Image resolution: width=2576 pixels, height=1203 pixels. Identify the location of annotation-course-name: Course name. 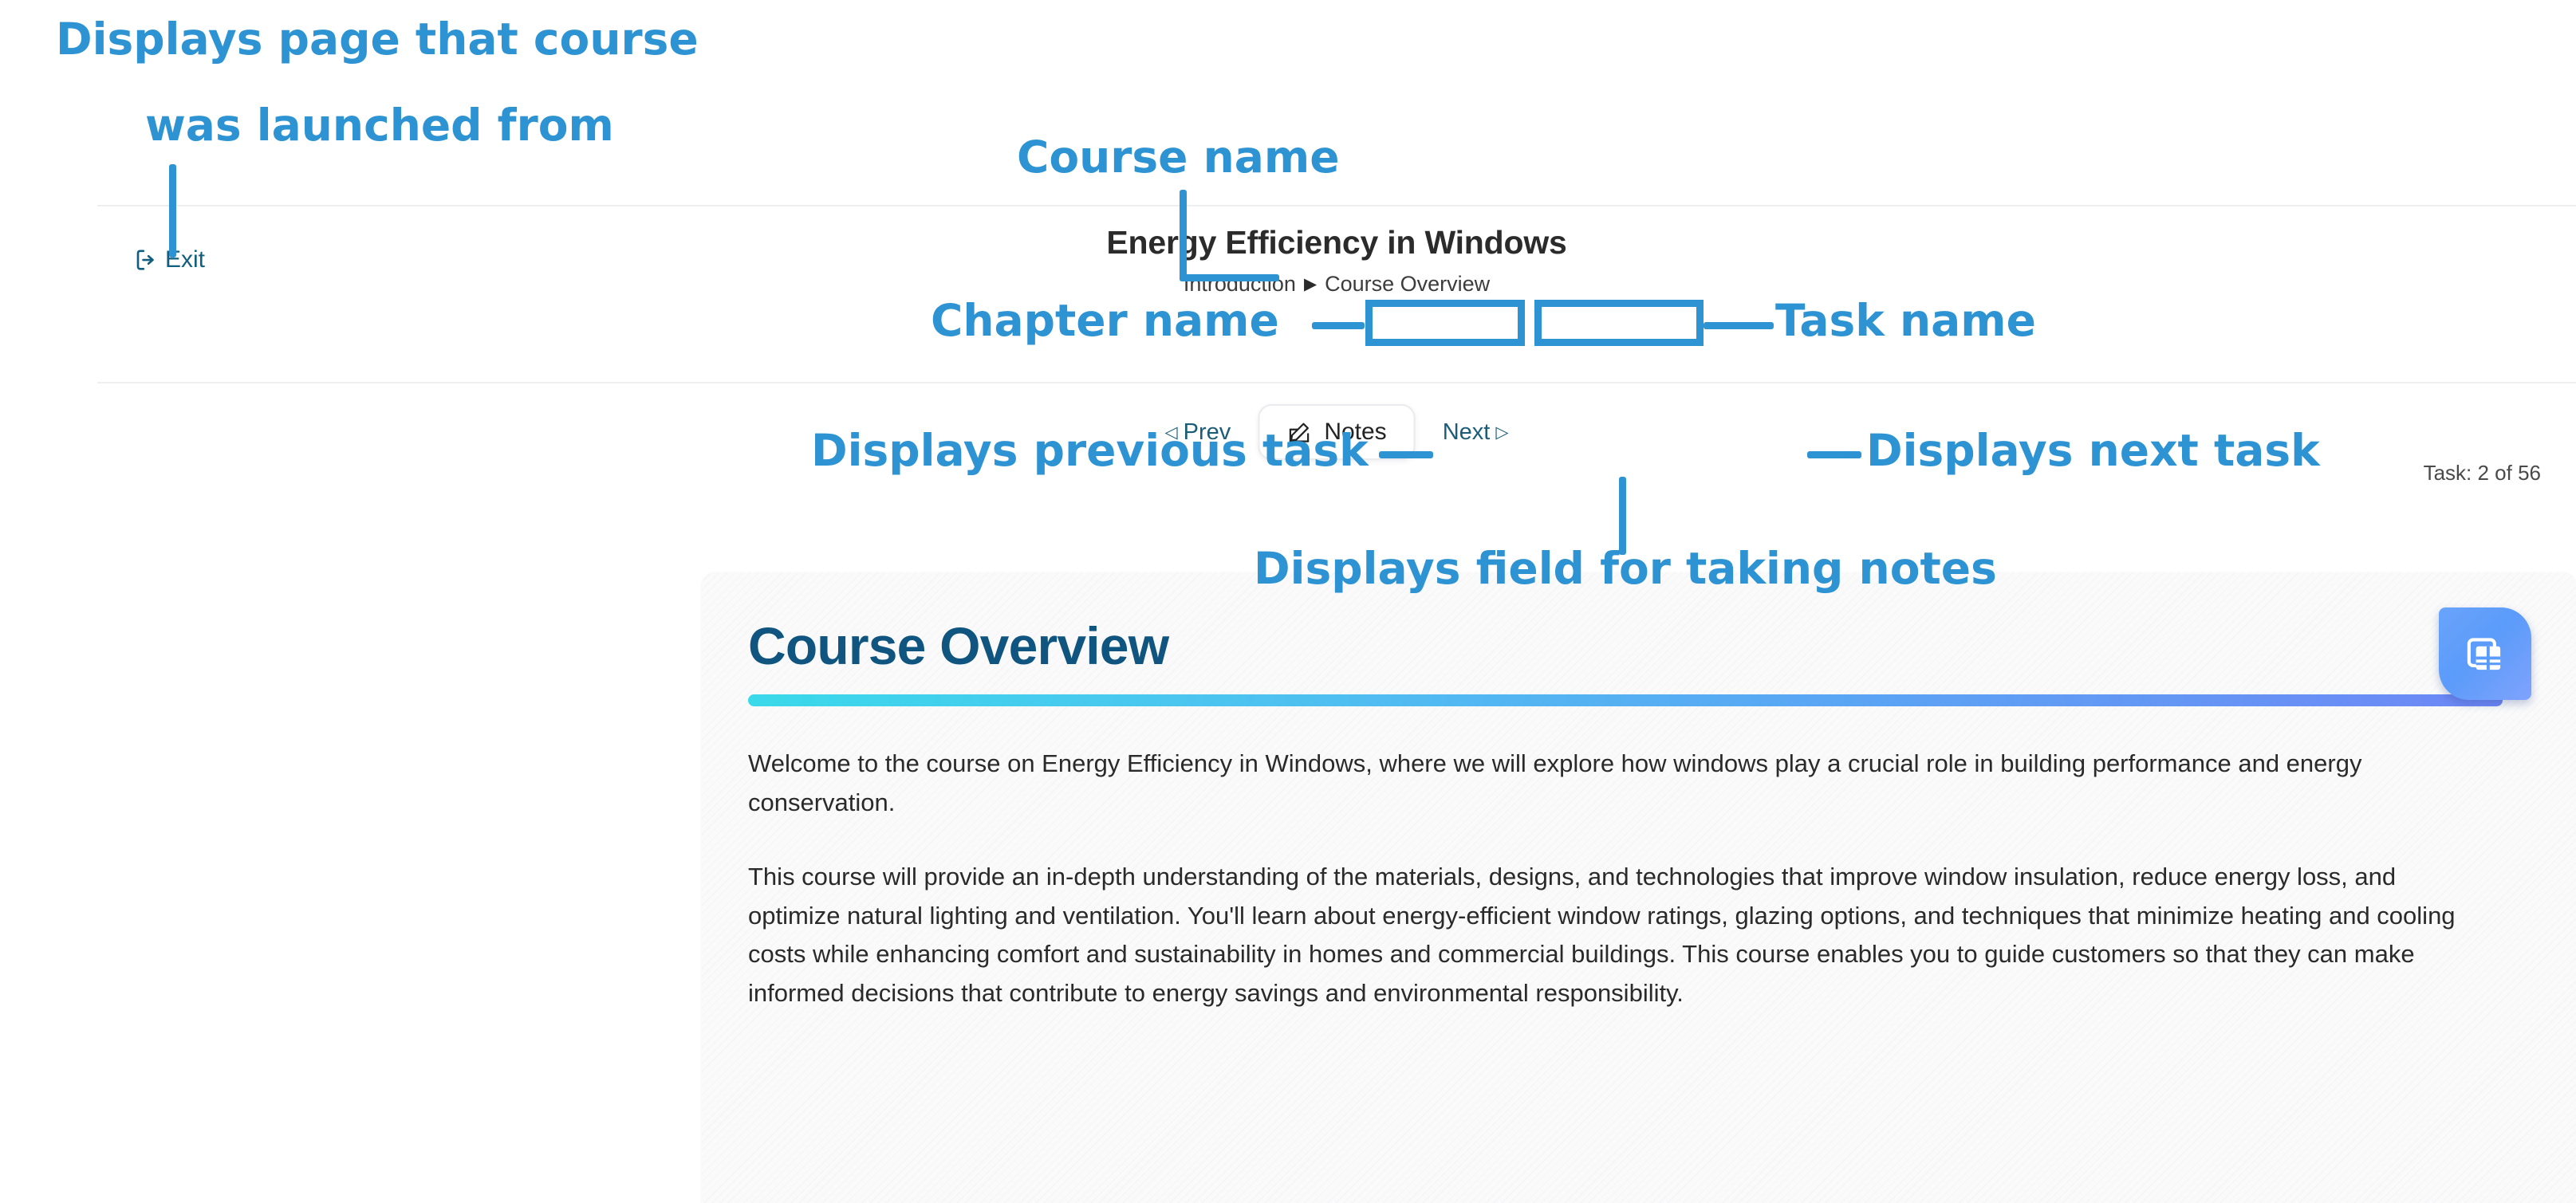
(1178, 157).